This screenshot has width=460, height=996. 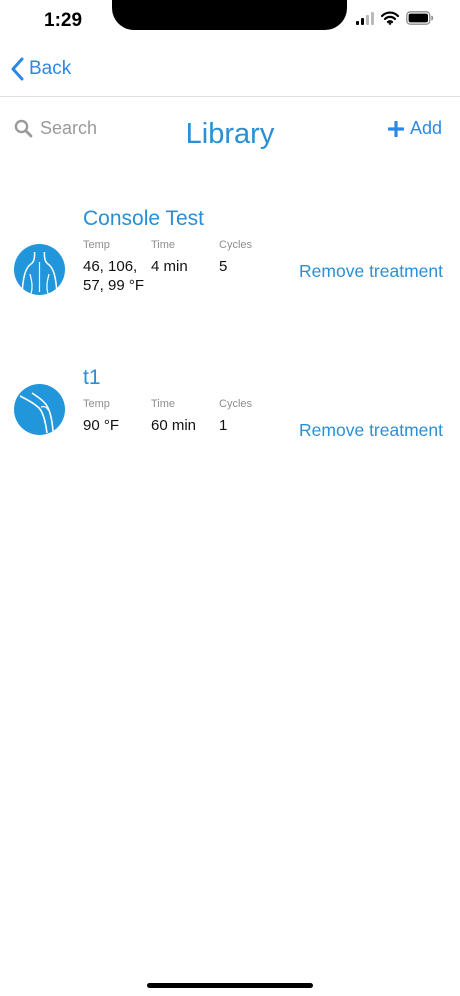 What do you see at coordinates (420, 18) in the screenshot?
I see `battery-icon` at bounding box center [420, 18].